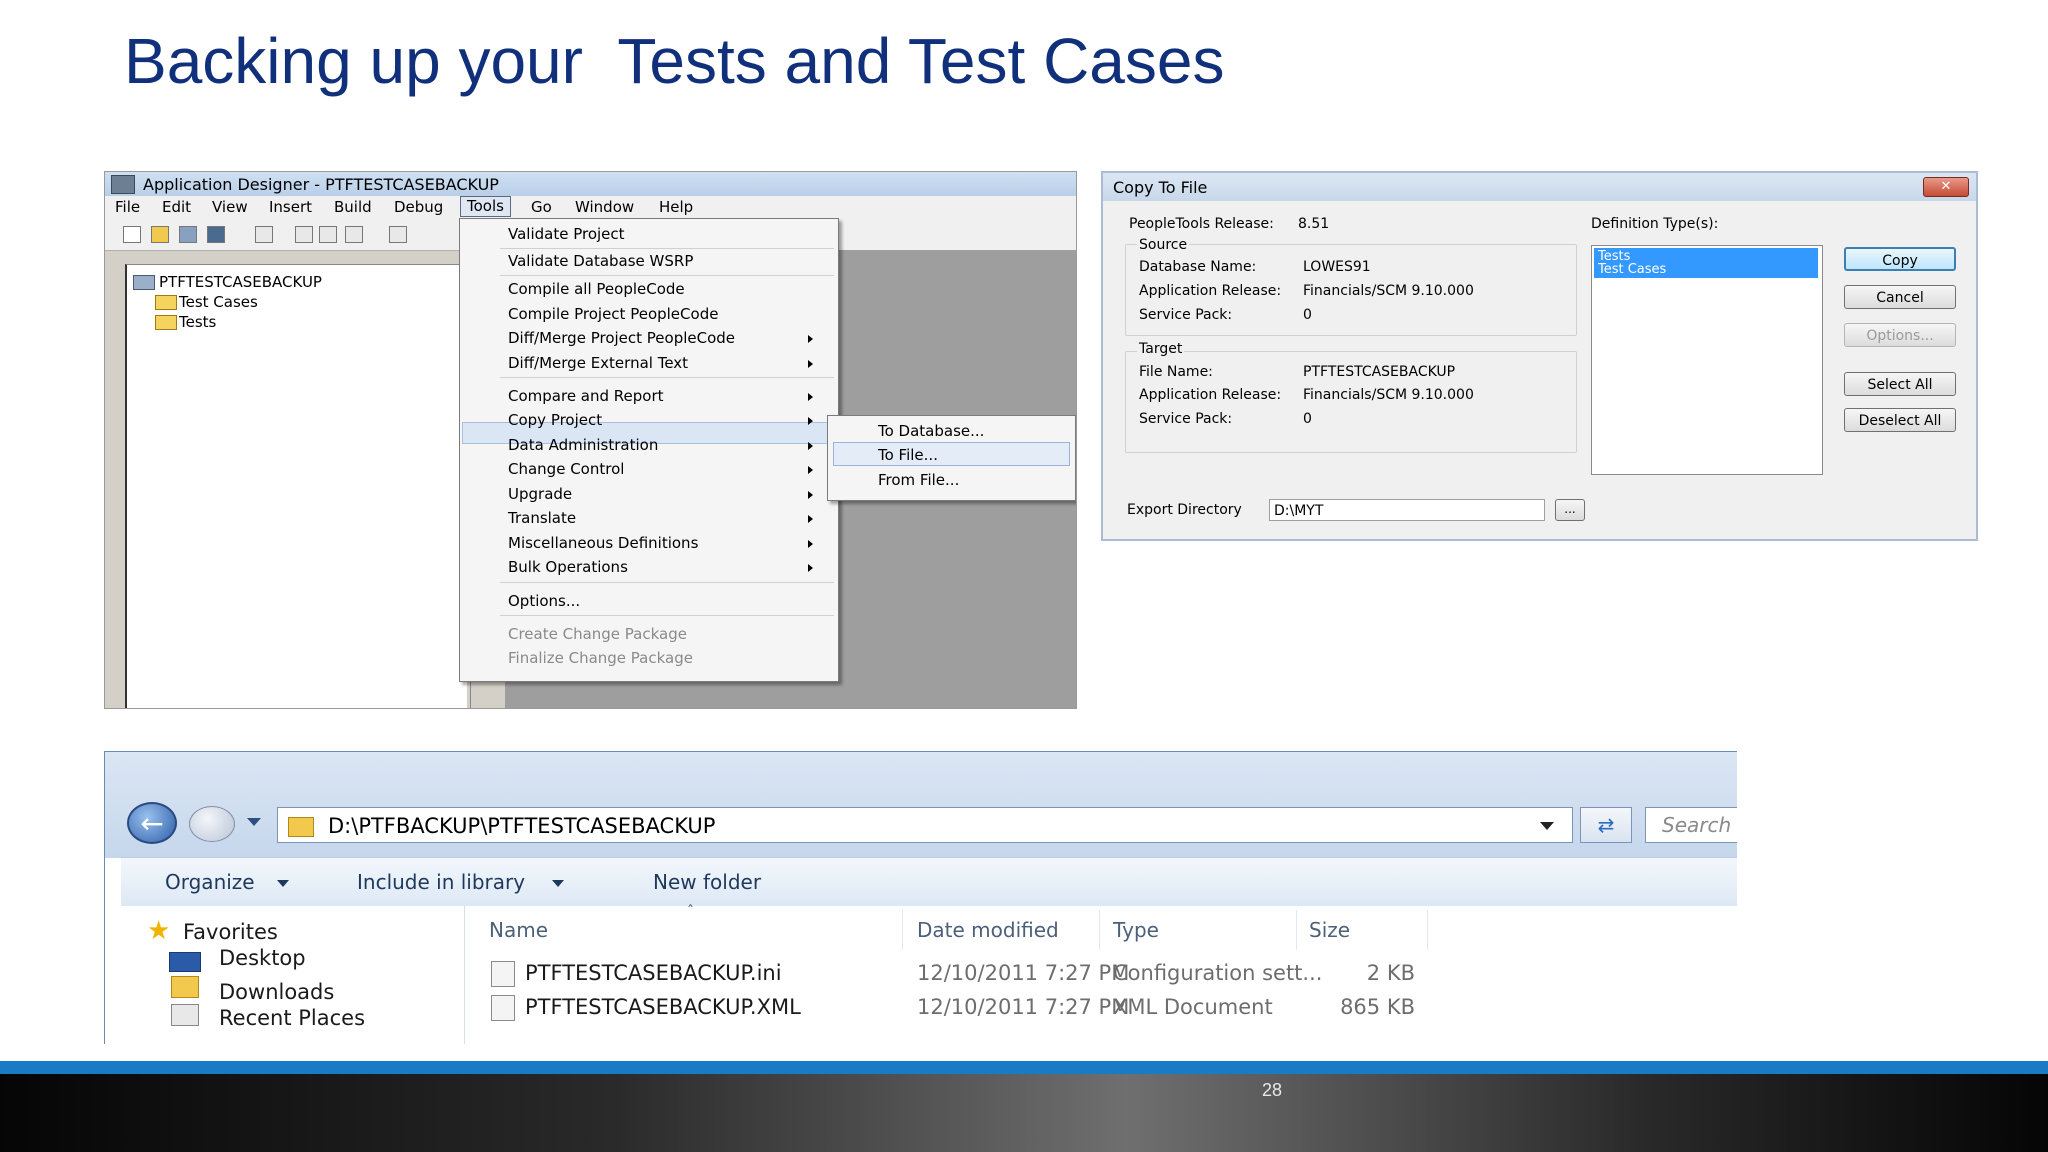  What do you see at coordinates (1946, 187) in the screenshot?
I see `close-icon: ✕` at bounding box center [1946, 187].